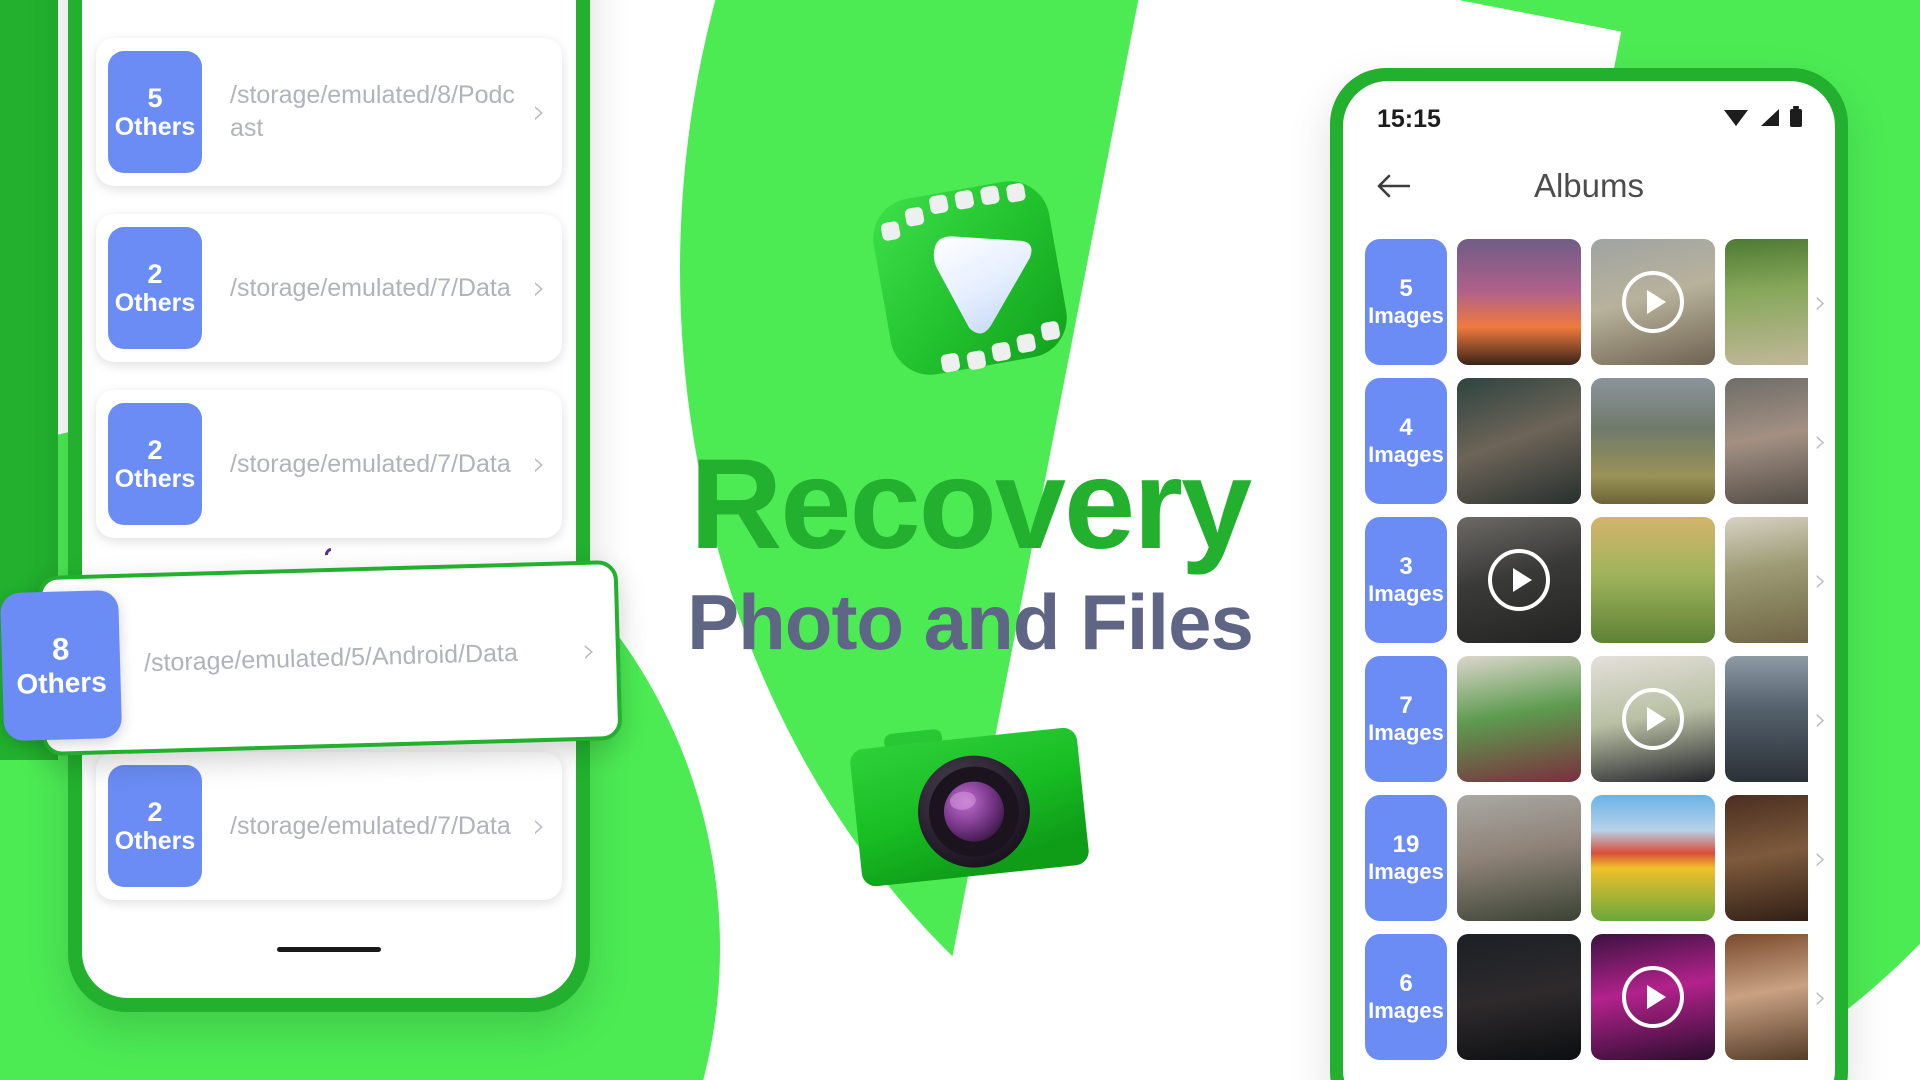 The width and height of the screenshot is (1920, 1080). I want to click on album-count-number: 4, so click(1406, 428).